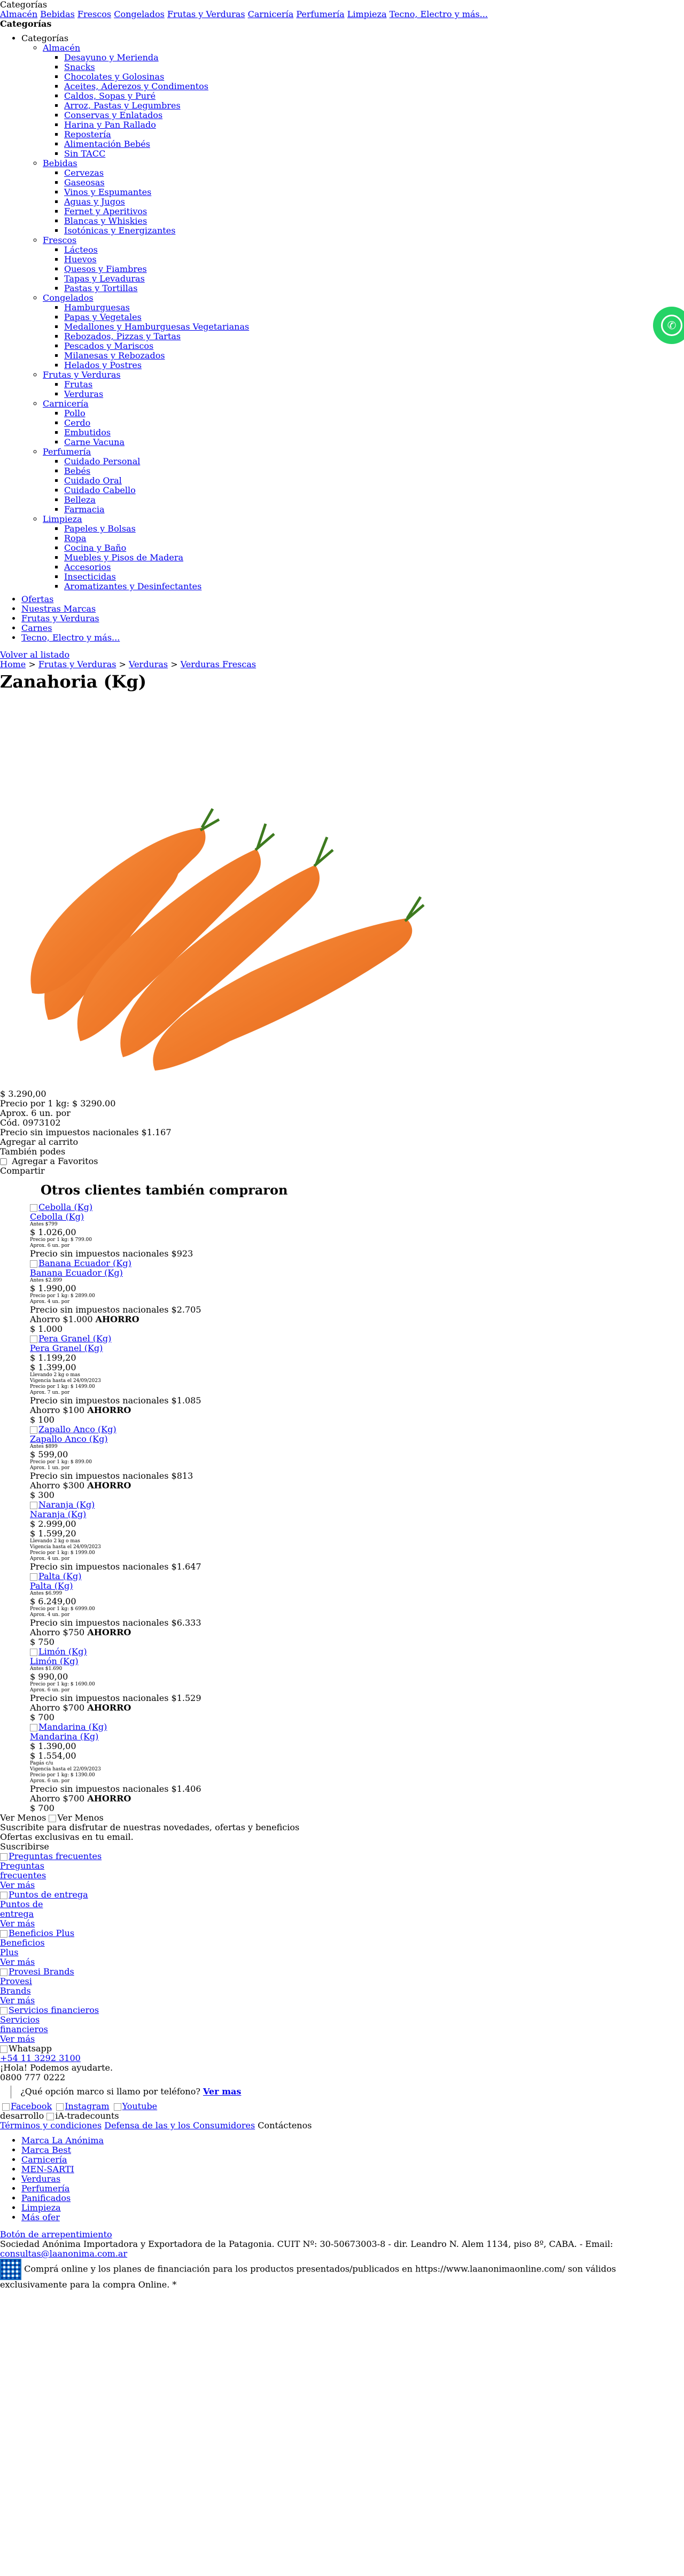 The width and height of the screenshot is (684, 2576). I want to click on related-image-link: Mandarina (Kg), so click(357, 1727).